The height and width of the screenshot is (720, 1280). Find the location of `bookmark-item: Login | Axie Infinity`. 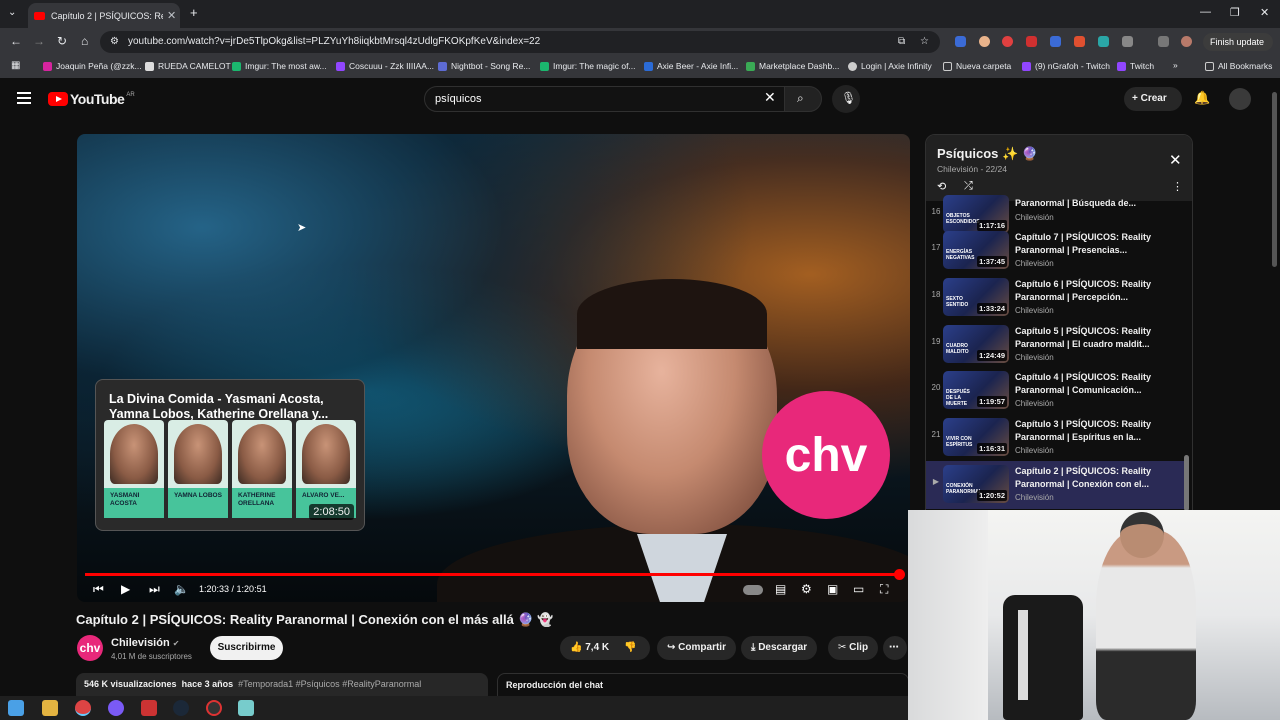

bookmark-item: Login | Axie Infinity is located at coordinates (890, 66).